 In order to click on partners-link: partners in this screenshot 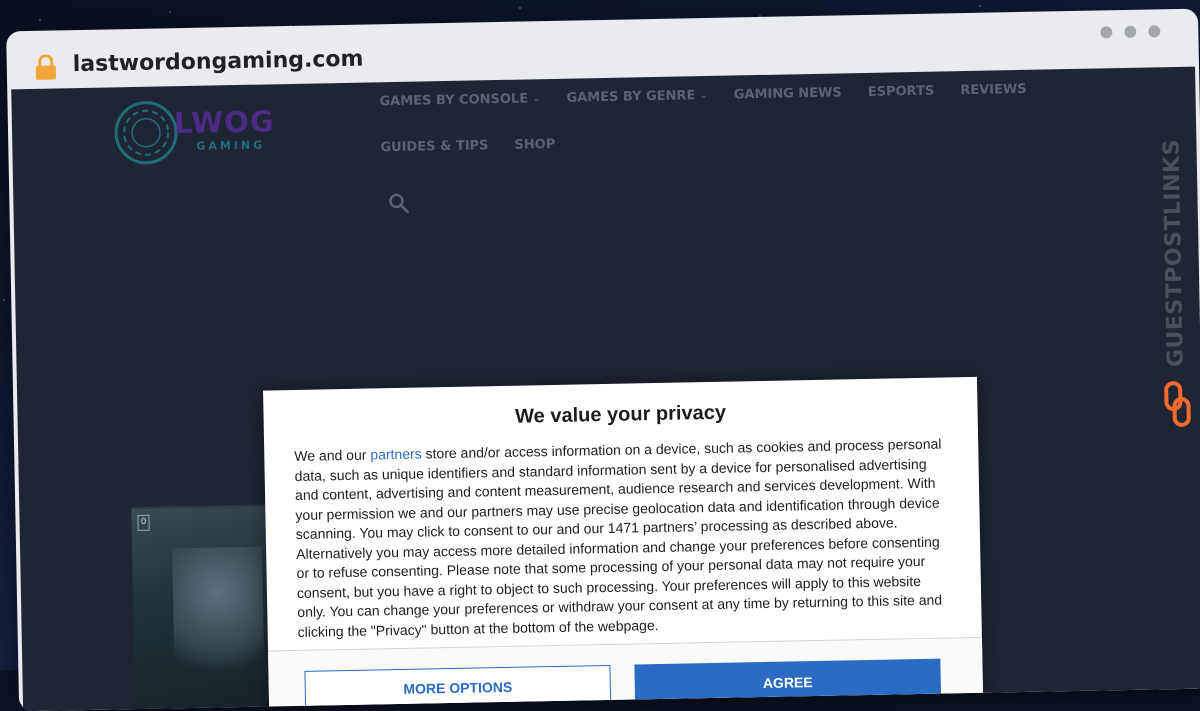, I will do `click(396, 454)`.